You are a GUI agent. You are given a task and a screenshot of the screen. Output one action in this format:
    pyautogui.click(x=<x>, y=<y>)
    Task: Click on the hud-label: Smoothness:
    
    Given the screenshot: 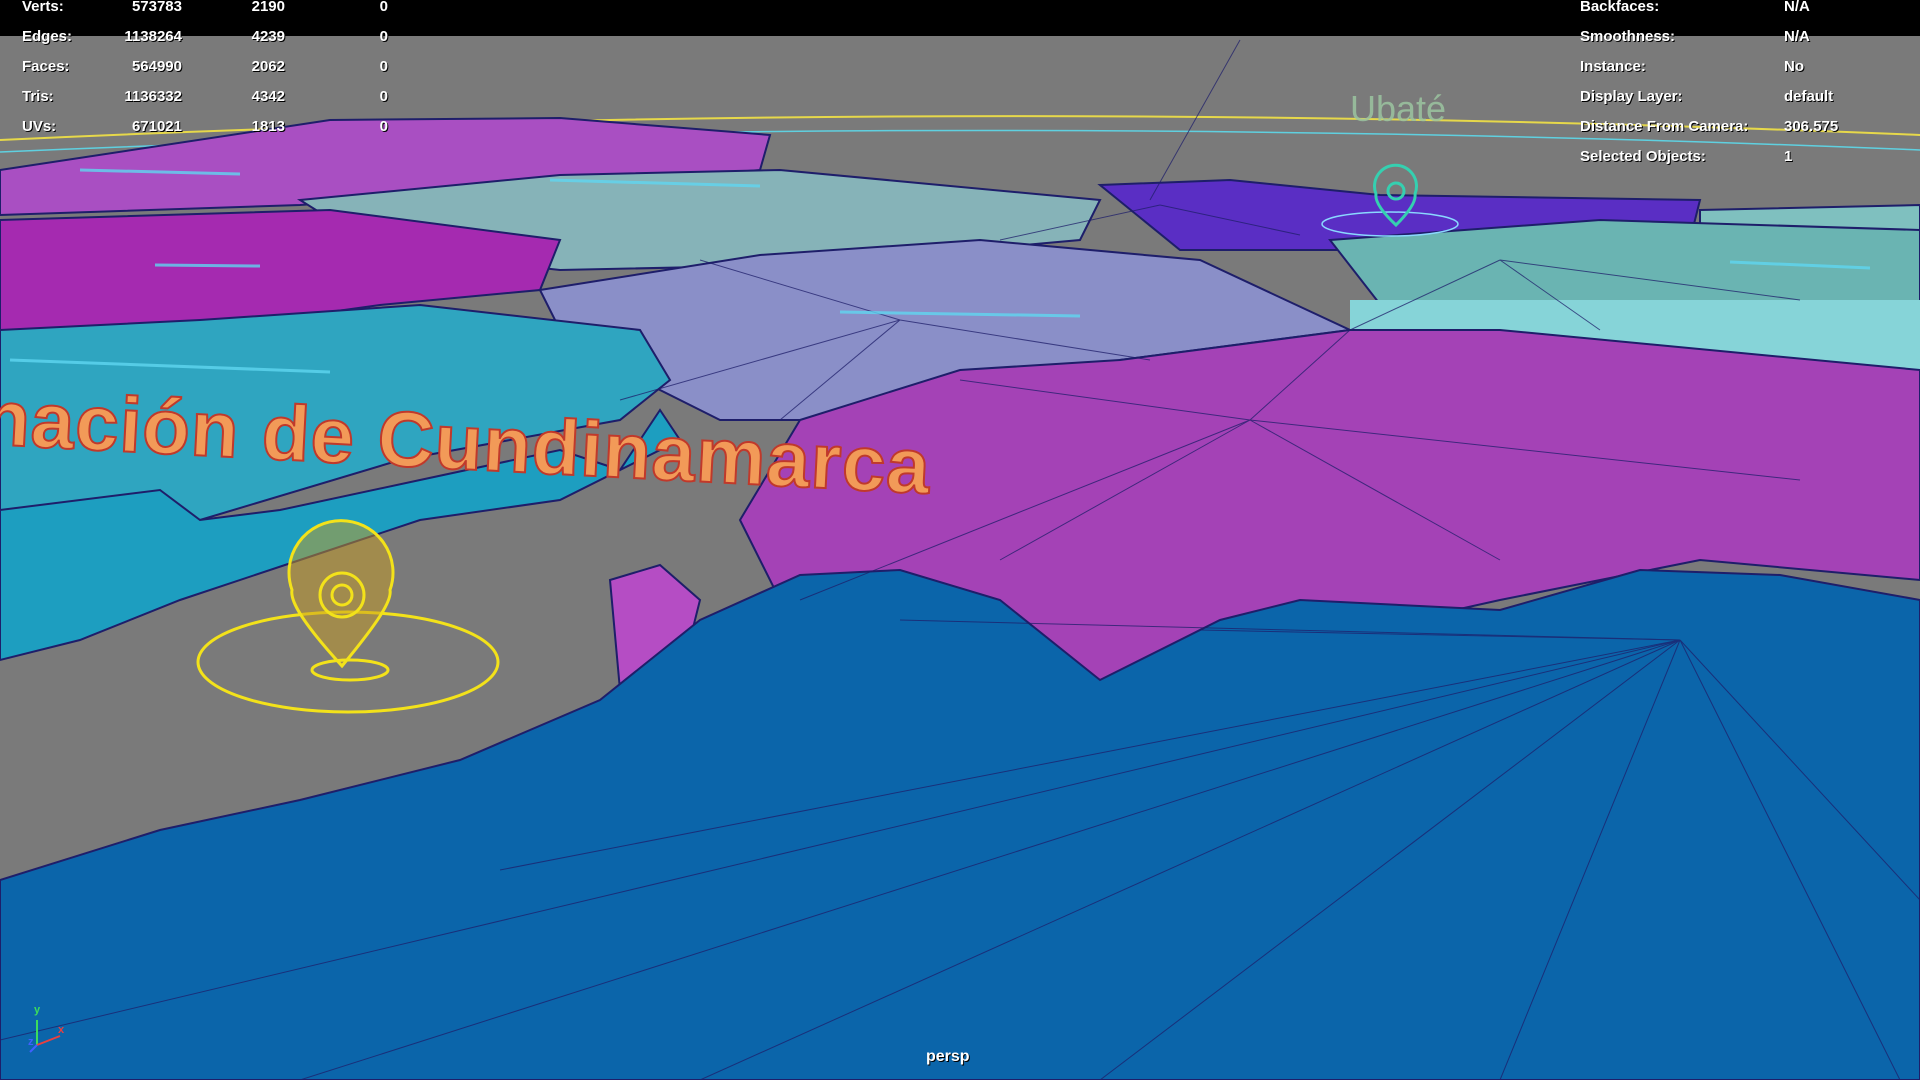 What is the action you would take?
    pyautogui.click(x=1628, y=36)
    